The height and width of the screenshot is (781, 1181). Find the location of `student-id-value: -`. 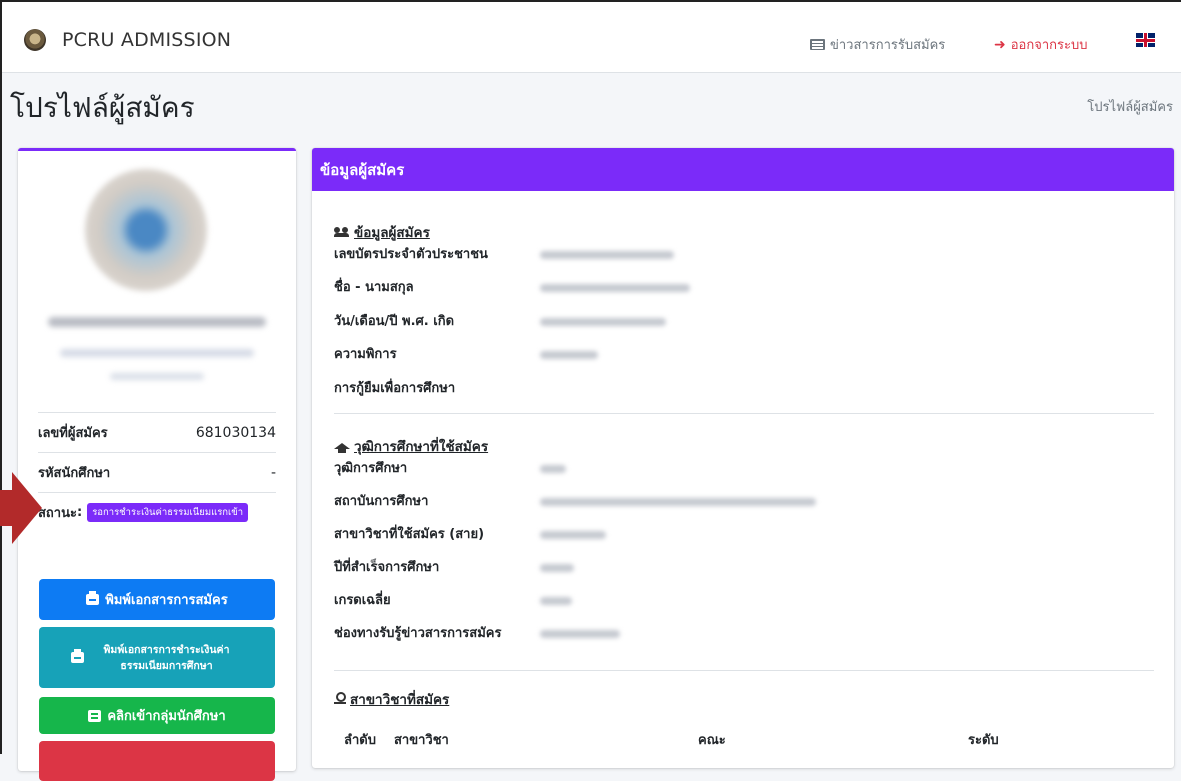

student-id-value: - is located at coordinates (273, 472).